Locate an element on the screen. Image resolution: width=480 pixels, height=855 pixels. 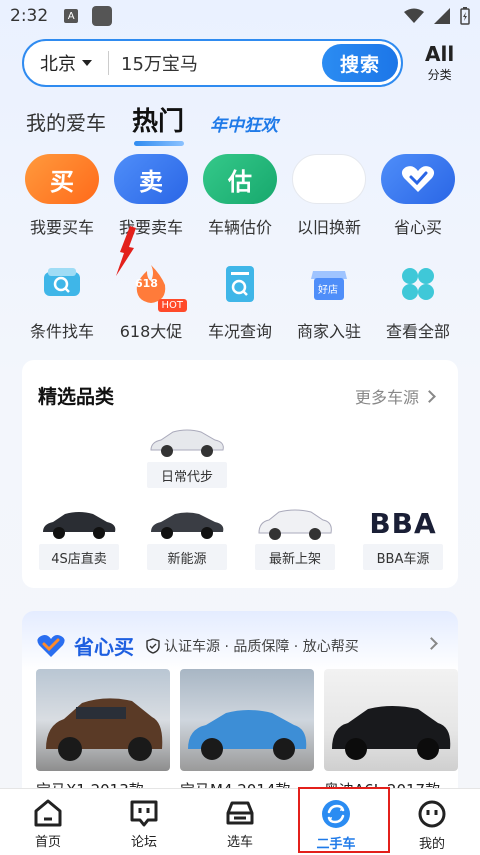
filter-search-label: 条件找车 is located at coordinates (61, 331).